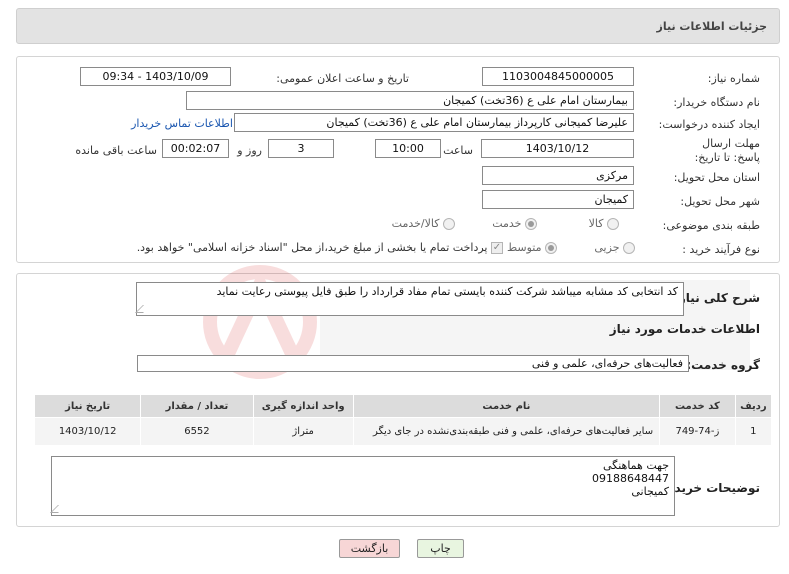  I want to click on category-option-goods-service: کالا/خدمت, so click(423, 223).